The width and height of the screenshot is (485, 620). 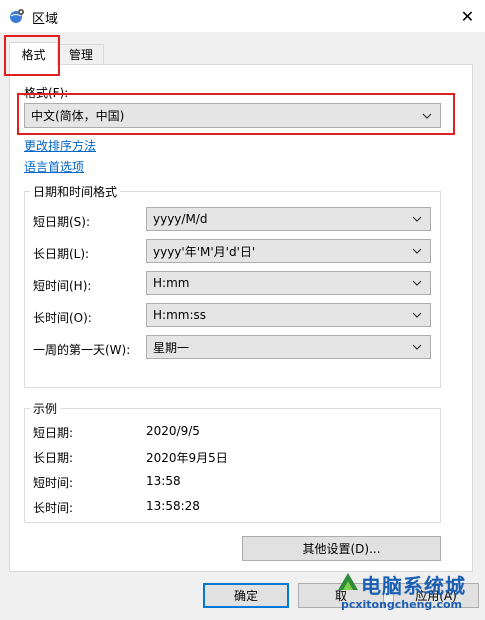 I want to click on example-long-time-value: 13:58:28, so click(x=173, y=506).